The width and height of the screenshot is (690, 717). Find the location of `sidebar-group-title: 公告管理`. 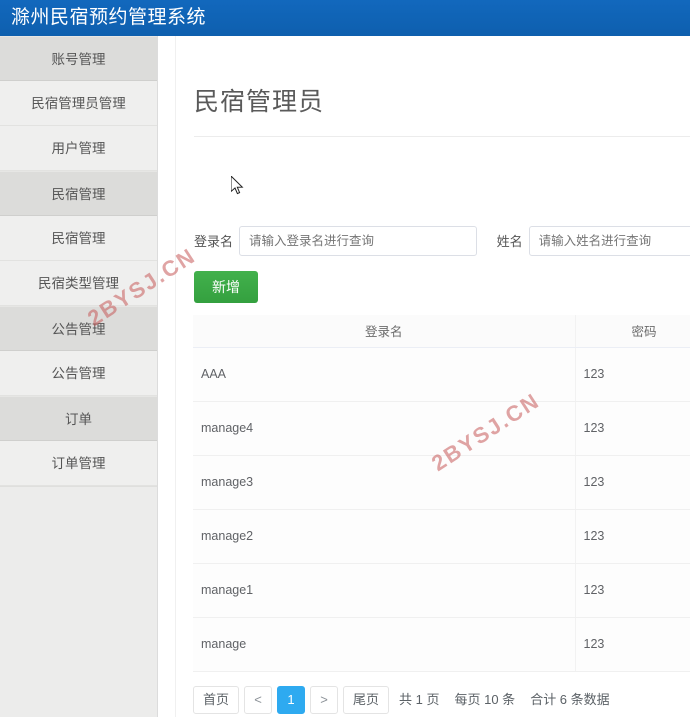

sidebar-group-title: 公告管理 is located at coordinates (78, 328).